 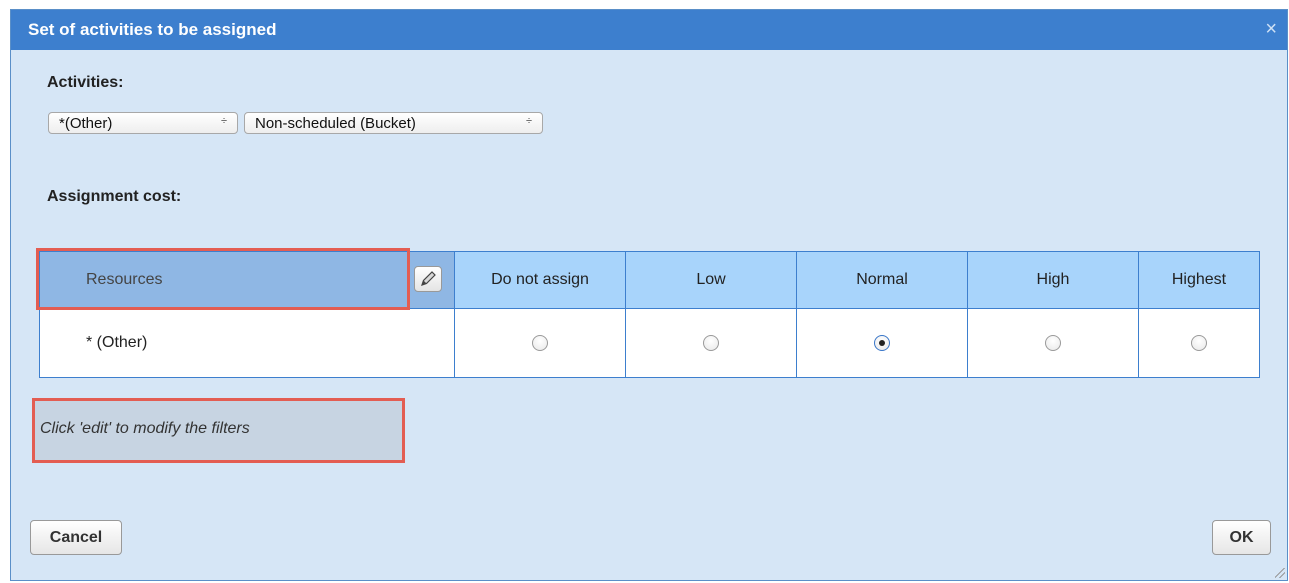 I want to click on radio-do-not-assign, so click(x=540, y=342).